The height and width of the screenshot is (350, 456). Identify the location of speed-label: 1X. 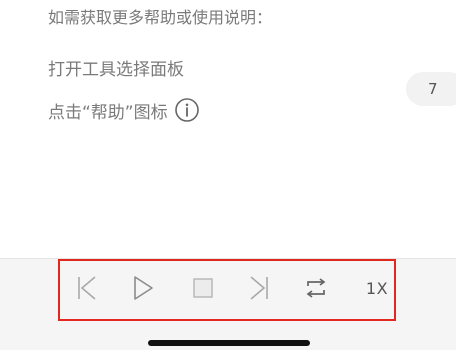
(377, 288).